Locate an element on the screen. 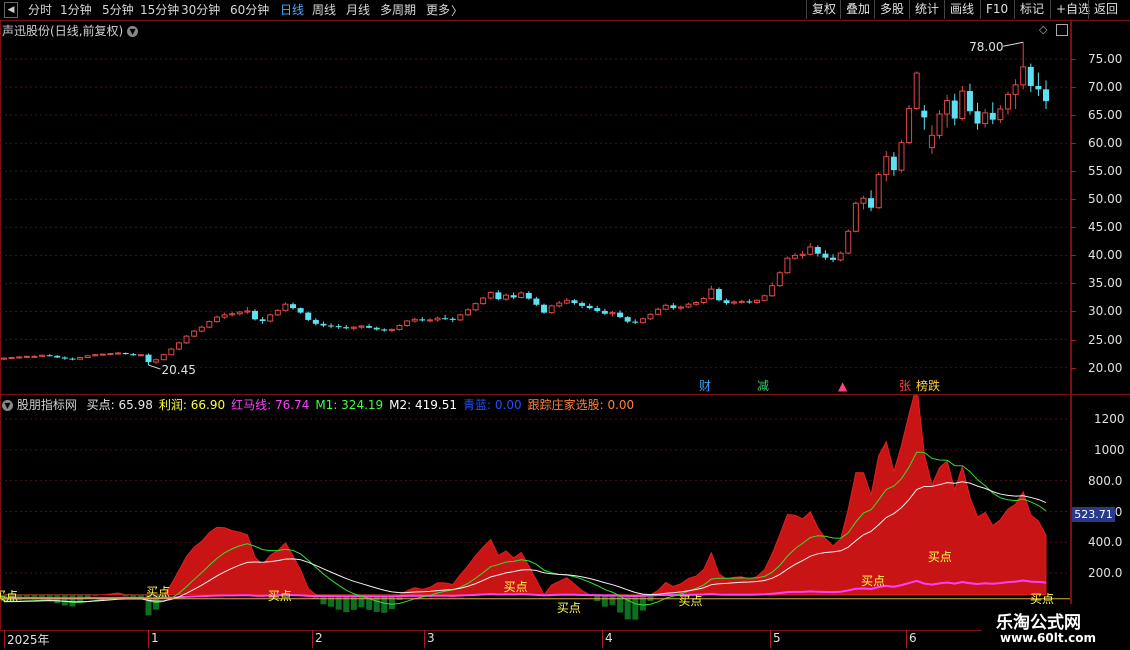 Image resolution: width=1130 pixels, height=650 pixels. time-axis: 2025年 1 2 3 4 5 6 is located at coordinates (535, 640).